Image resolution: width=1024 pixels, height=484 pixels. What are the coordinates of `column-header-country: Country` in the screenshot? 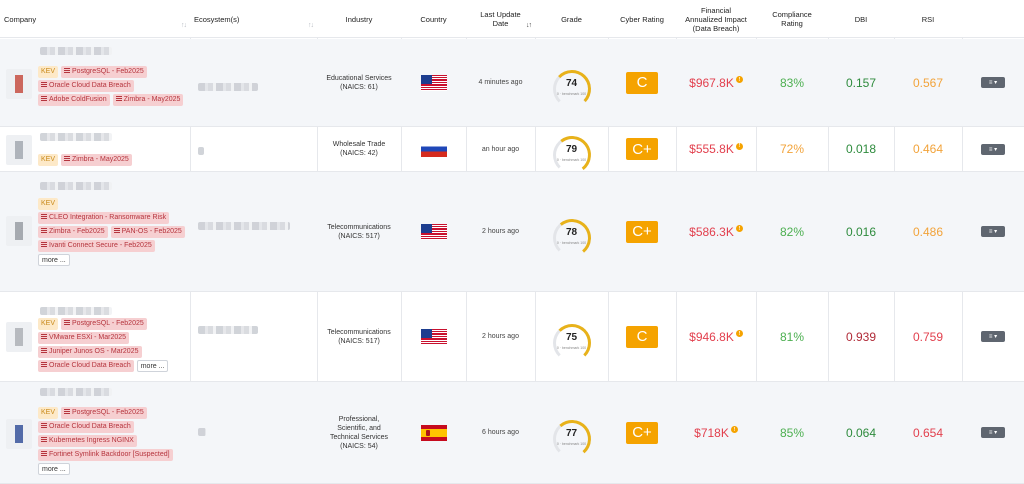 It's located at (433, 19).